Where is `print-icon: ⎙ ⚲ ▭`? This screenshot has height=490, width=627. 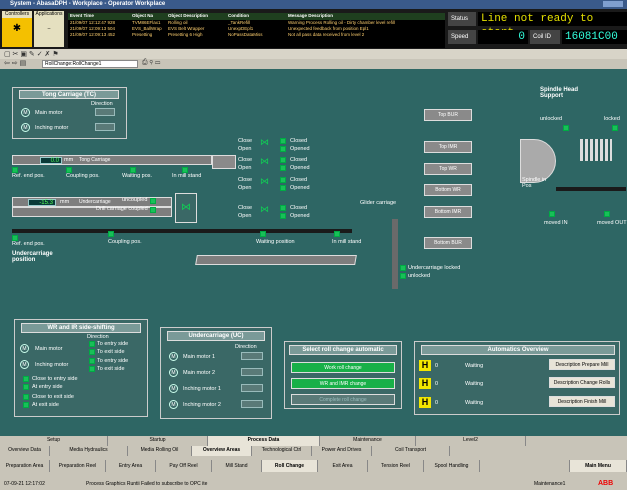
print-icon: ⎙ ⚲ ▭ is located at coordinates (151, 63).